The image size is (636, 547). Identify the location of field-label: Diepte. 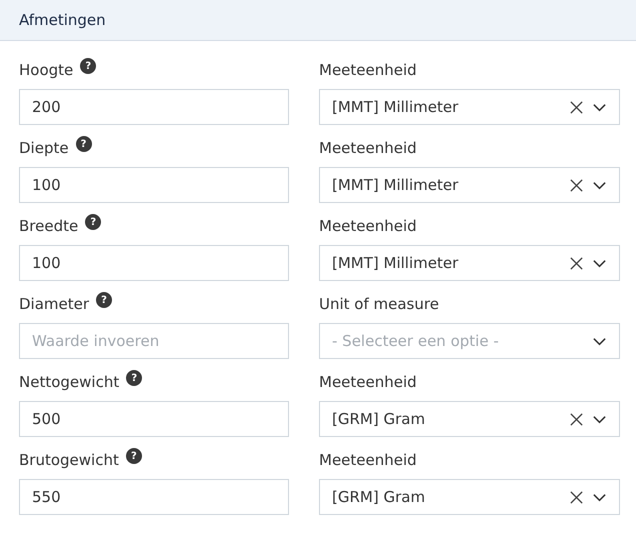
(44, 148).